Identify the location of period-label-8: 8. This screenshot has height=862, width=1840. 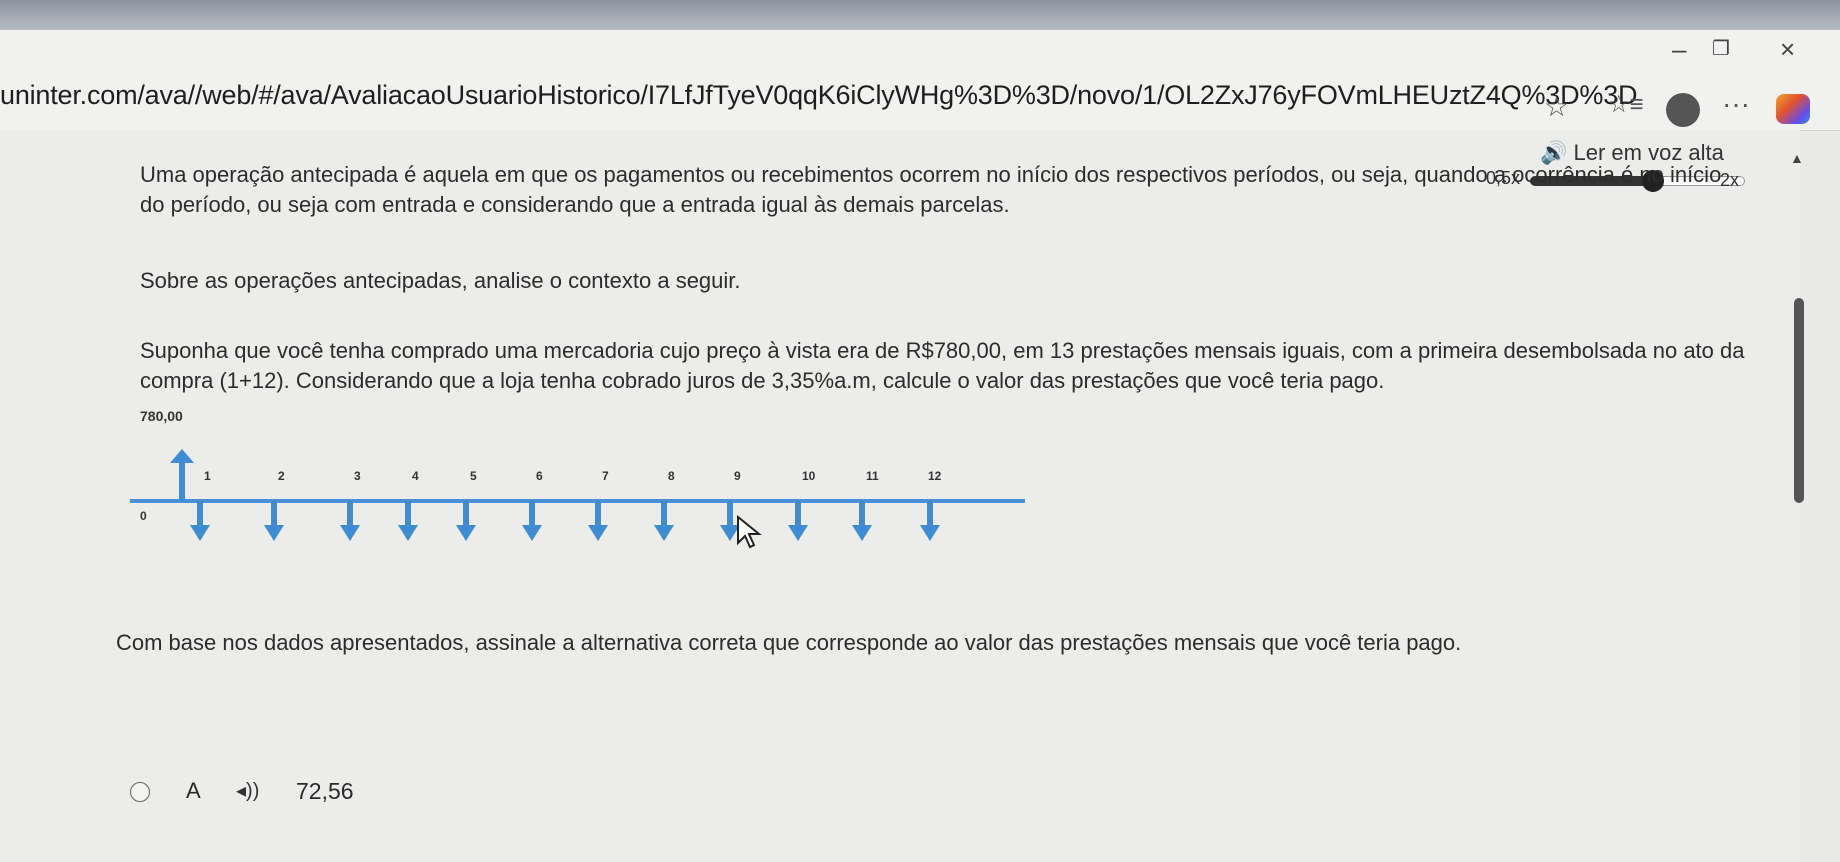
(671, 476).